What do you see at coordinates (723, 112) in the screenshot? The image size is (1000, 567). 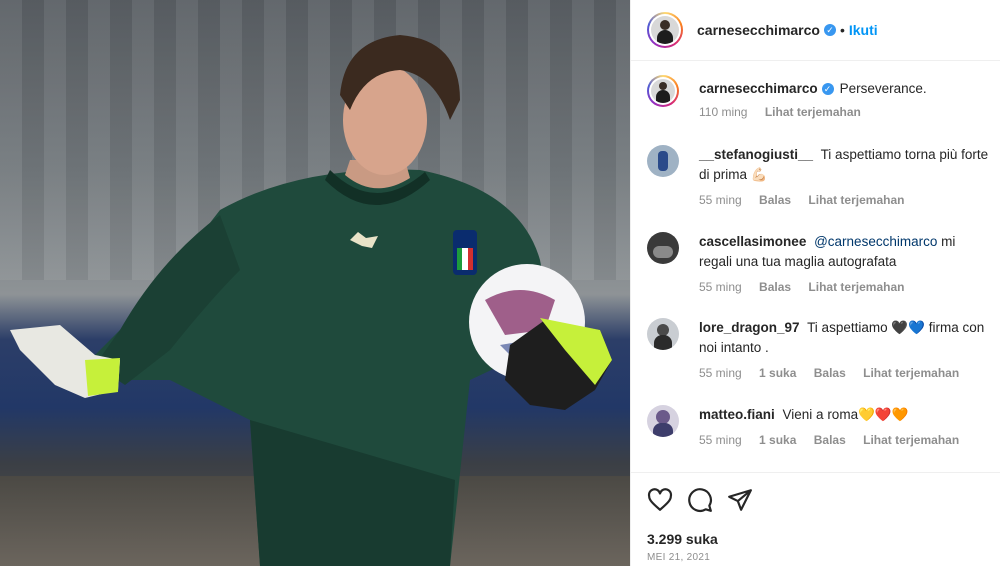 I see `caption-time: 110 ming` at bounding box center [723, 112].